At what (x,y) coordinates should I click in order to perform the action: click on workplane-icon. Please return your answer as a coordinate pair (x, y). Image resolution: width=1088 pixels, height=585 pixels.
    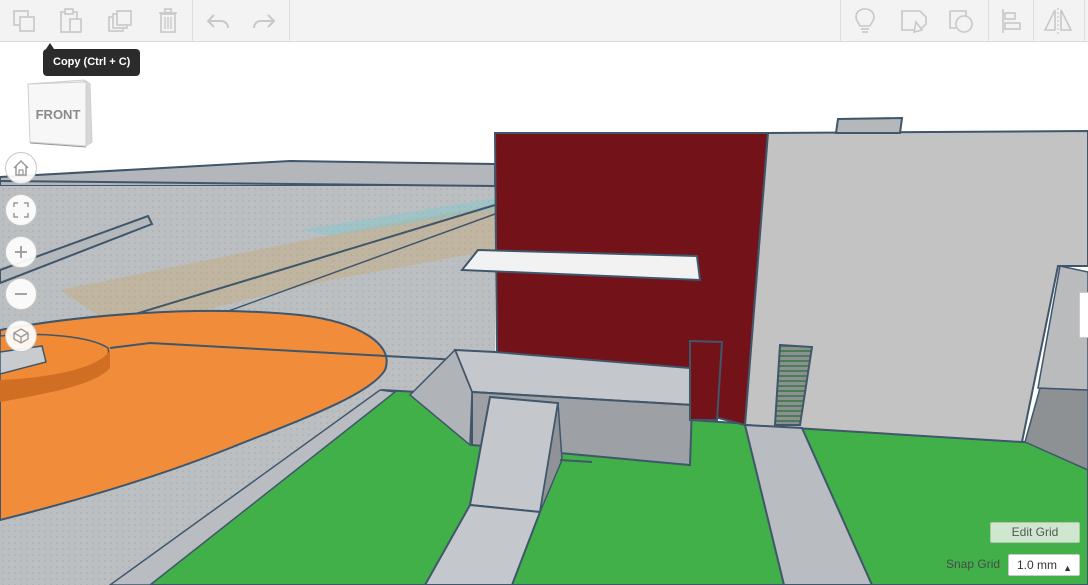
    Looking at the image, I should click on (914, 22).